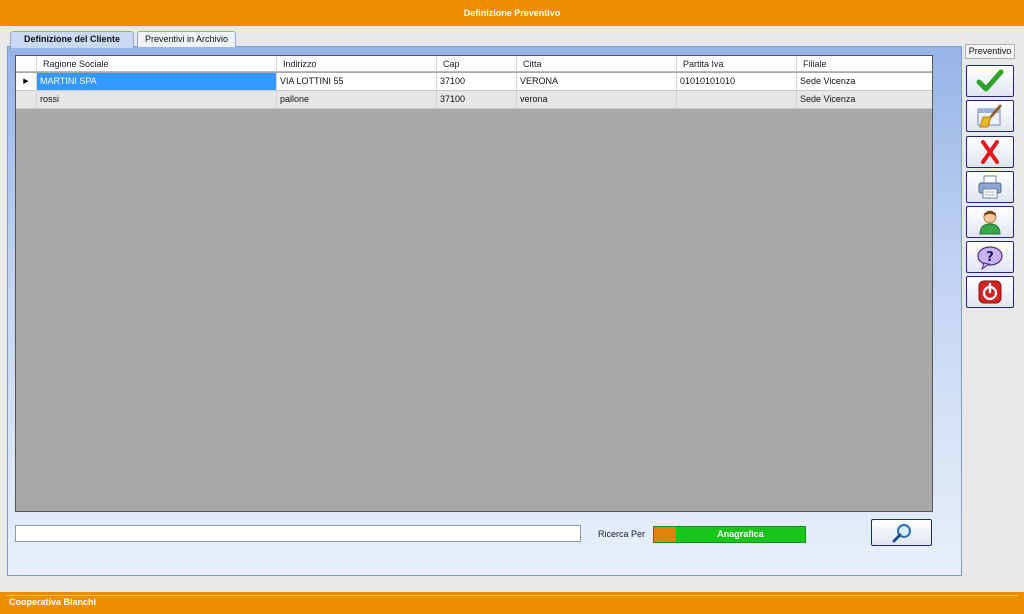 The height and width of the screenshot is (614, 1024). I want to click on cell-ragione-sociale: rossi, so click(156, 99).